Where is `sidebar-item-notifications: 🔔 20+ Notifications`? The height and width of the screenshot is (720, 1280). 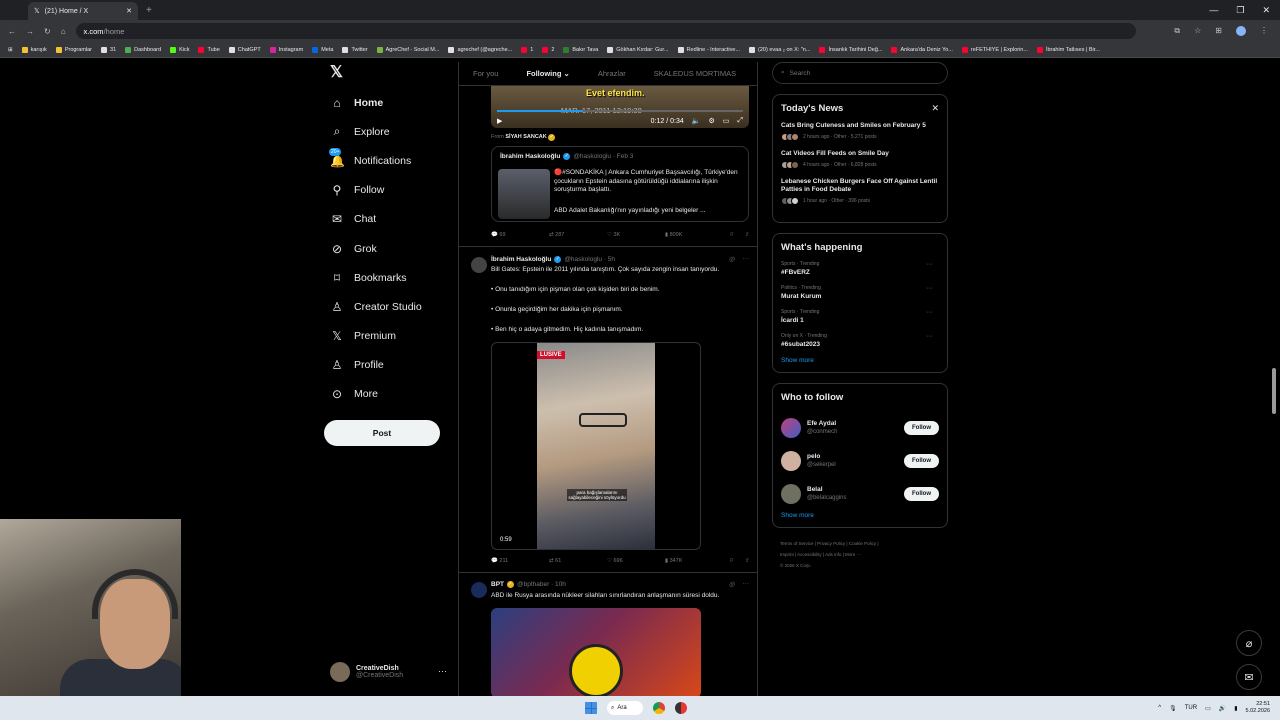
sidebar-item-notifications: 🔔 20+ Notifications is located at coordinates (389, 160).